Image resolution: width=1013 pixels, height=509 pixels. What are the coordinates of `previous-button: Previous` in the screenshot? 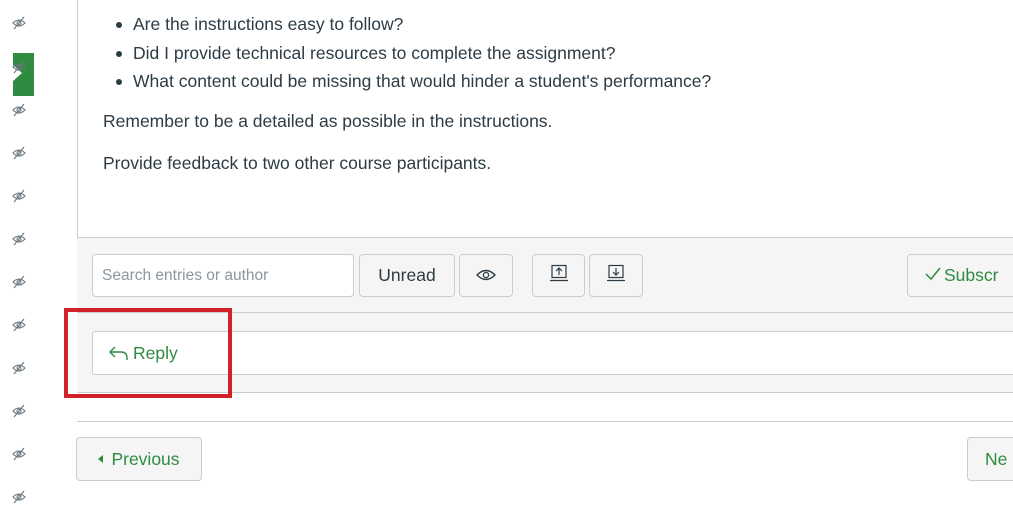 It's located at (139, 459).